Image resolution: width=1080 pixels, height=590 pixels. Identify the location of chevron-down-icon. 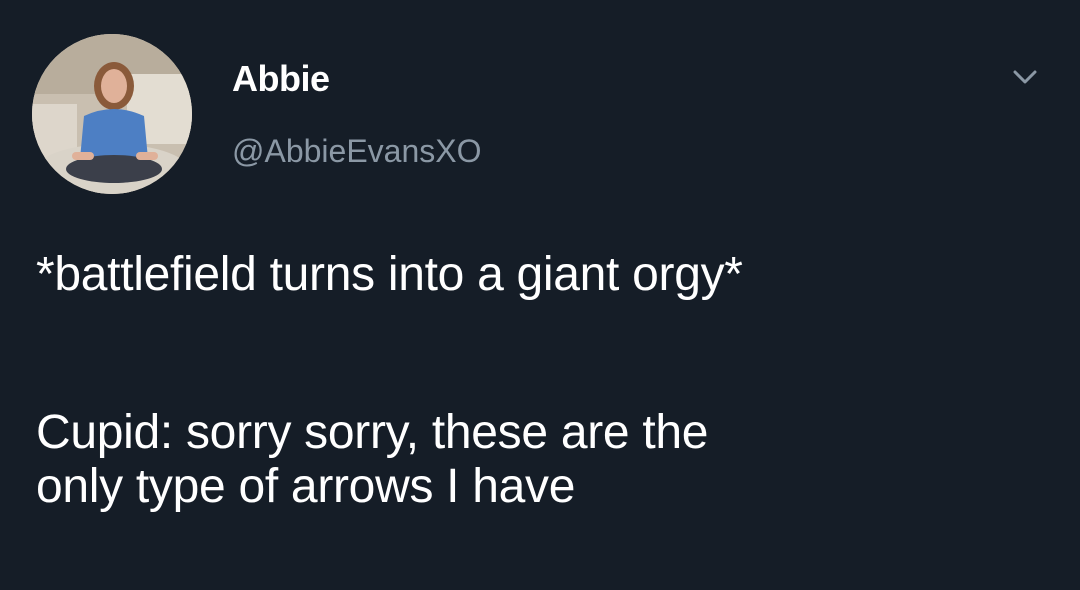
(1025, 77).